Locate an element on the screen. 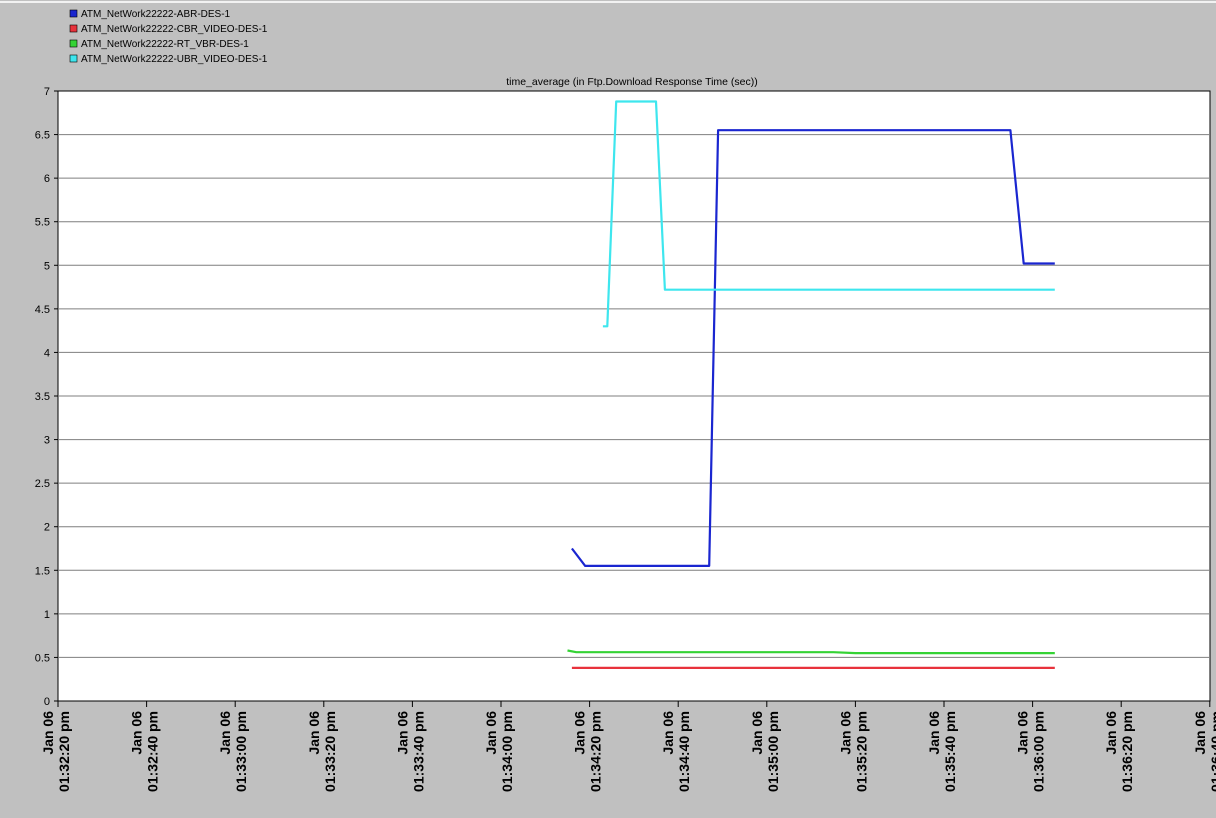 This screenshot has height=818, width=1216. y-tick-label: 3.5 is located at coordinates (42, 397).